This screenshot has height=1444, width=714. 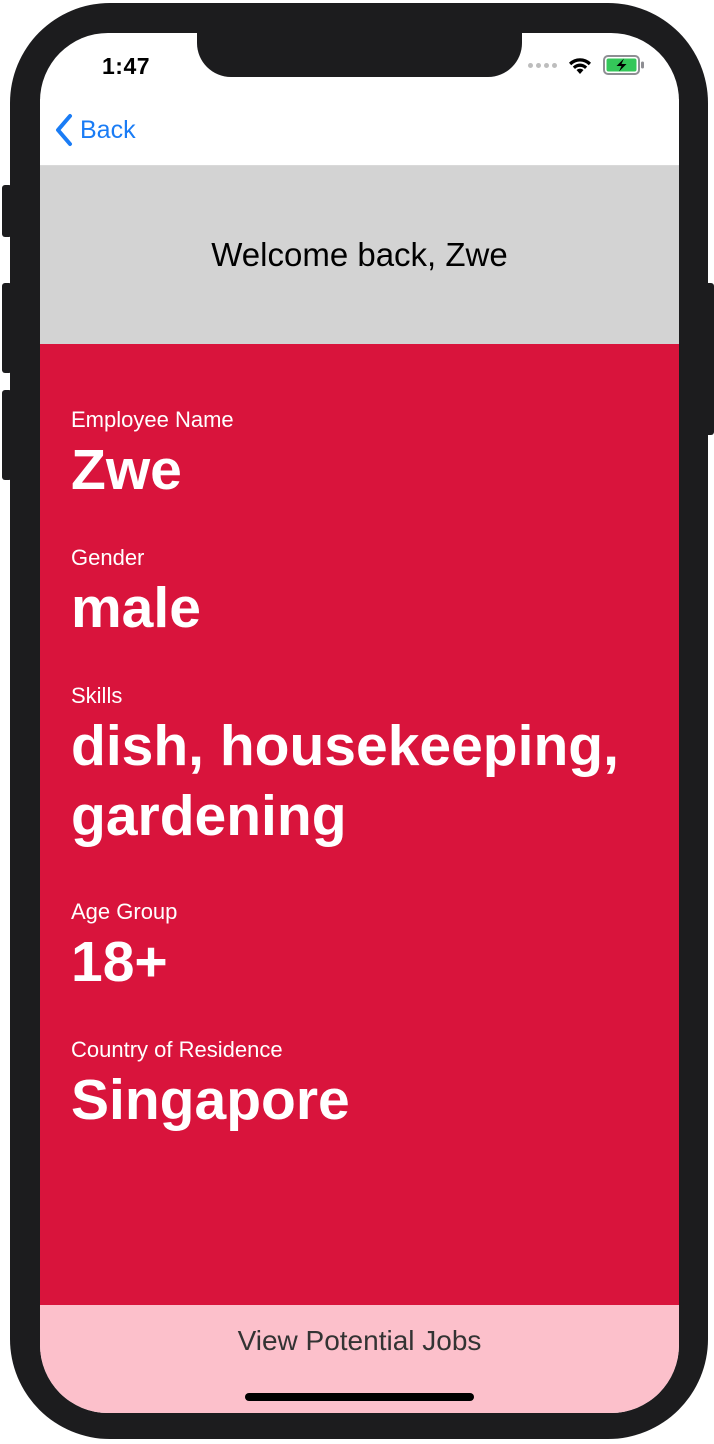 What do you see at coordinates (542, 65) in the screenshot?
I see `cellular-signal-icon` at bounding box center [542, 65].